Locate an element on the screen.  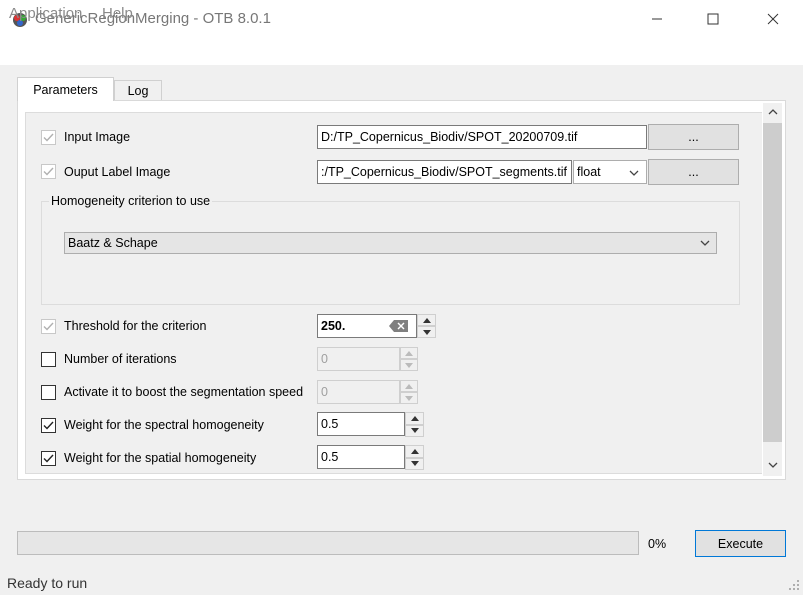
progress-text: 0% is located at coordinates (657, 544).